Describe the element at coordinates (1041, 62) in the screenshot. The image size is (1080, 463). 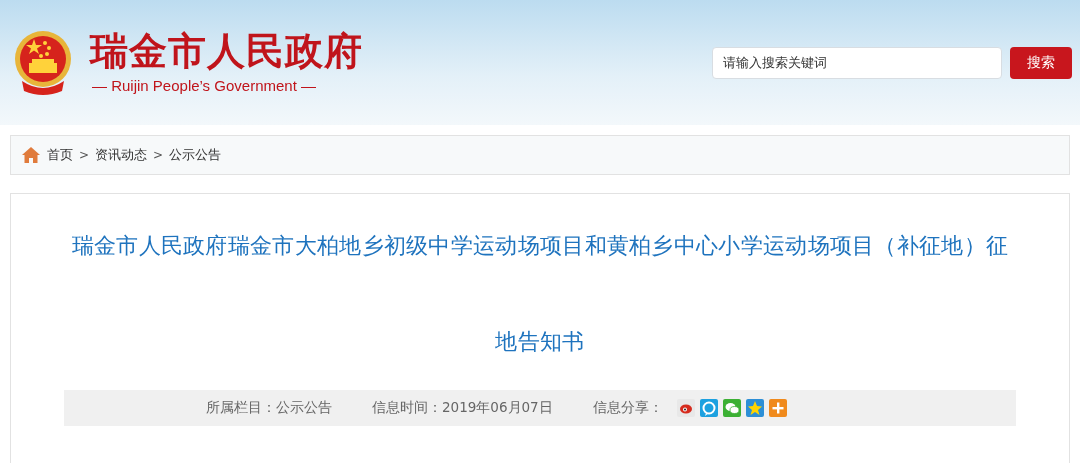
I see `search-button: 搜索` at that location.